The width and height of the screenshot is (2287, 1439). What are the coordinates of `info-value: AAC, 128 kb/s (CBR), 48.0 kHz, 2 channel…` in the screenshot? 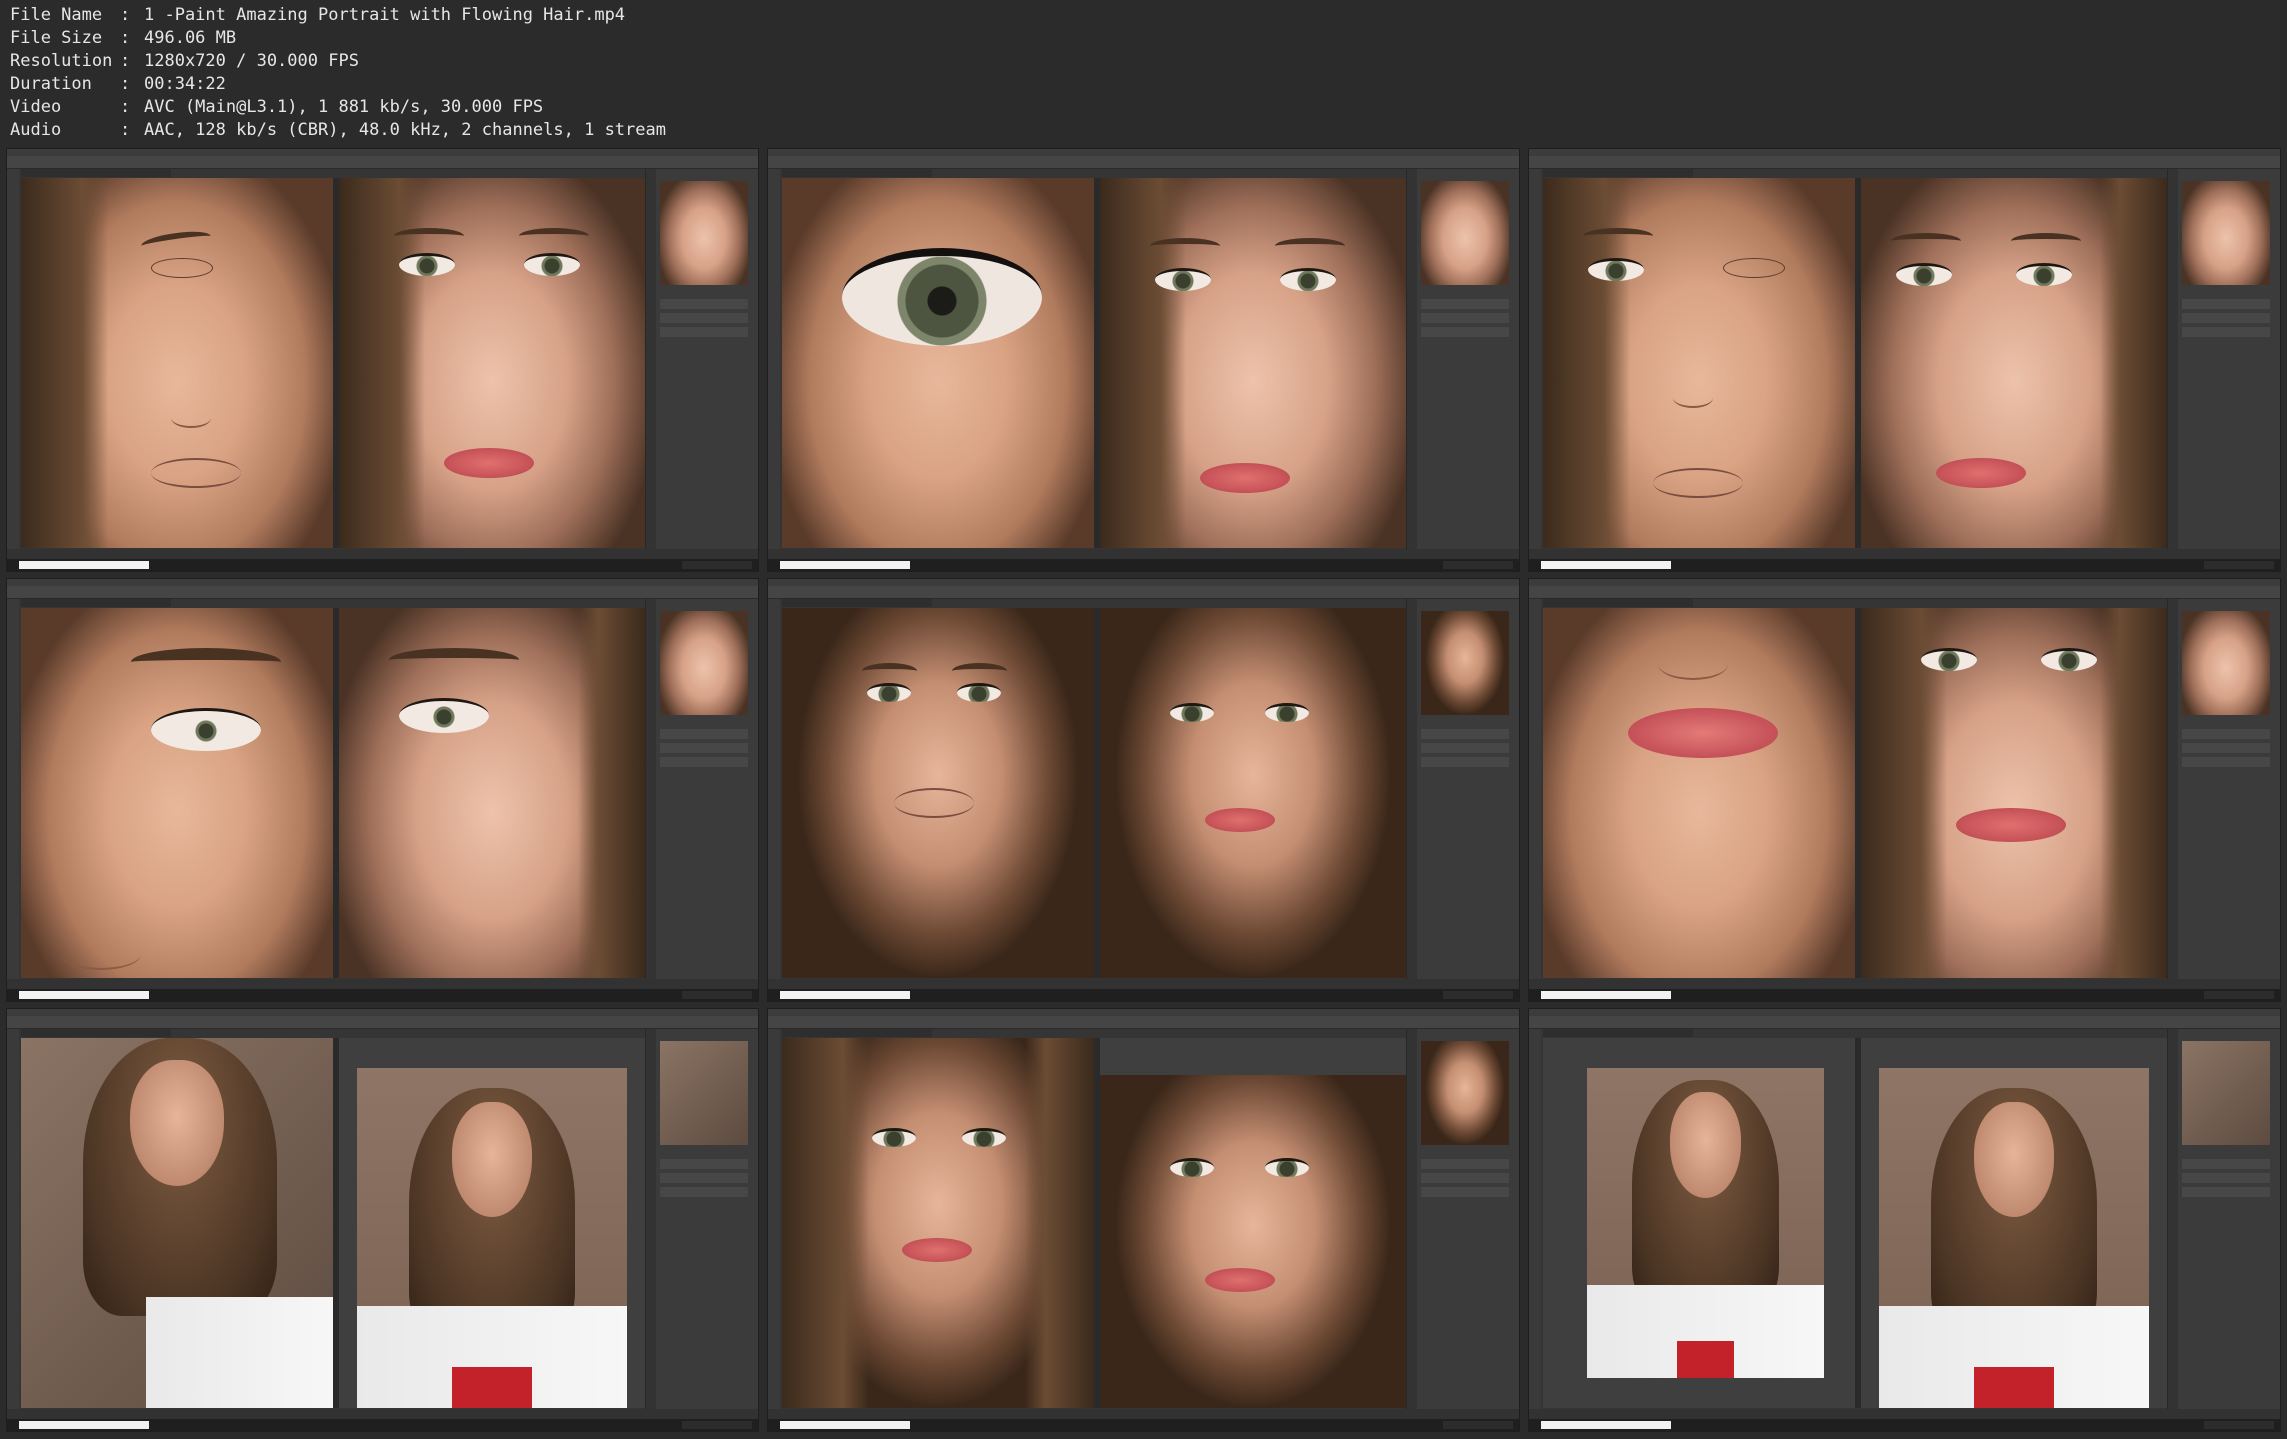 It's located at (405, 130).